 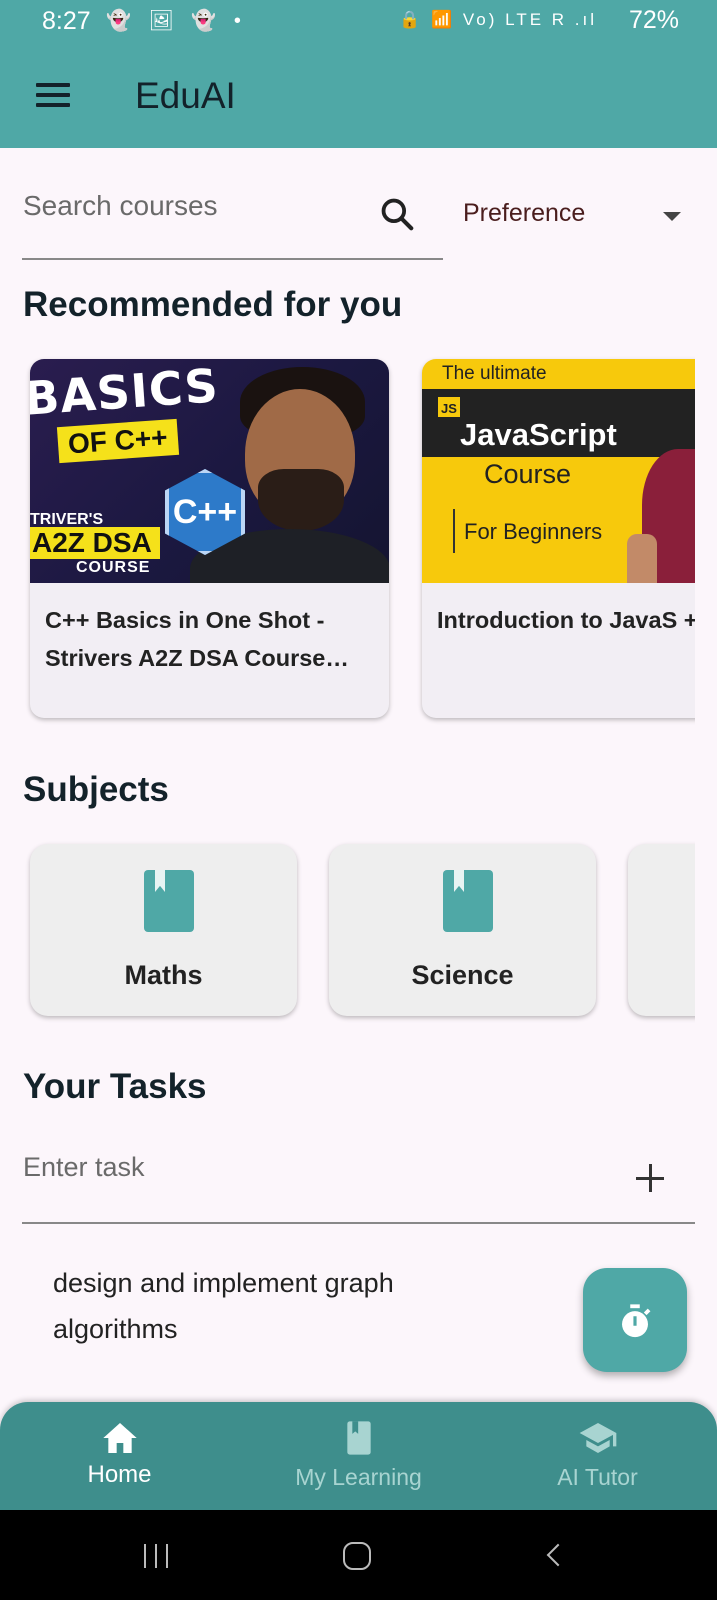 I want to click on home-button-icon, so click(x=357, y=1556).